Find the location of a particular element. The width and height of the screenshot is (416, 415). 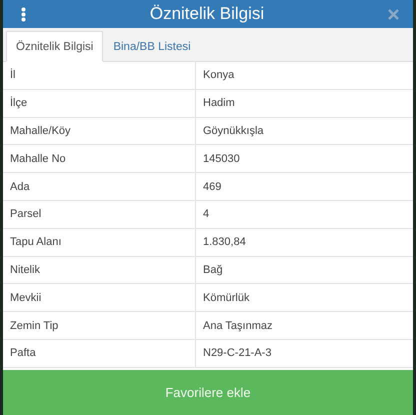

table-cell: Ada is located at coordinates (99, 186).